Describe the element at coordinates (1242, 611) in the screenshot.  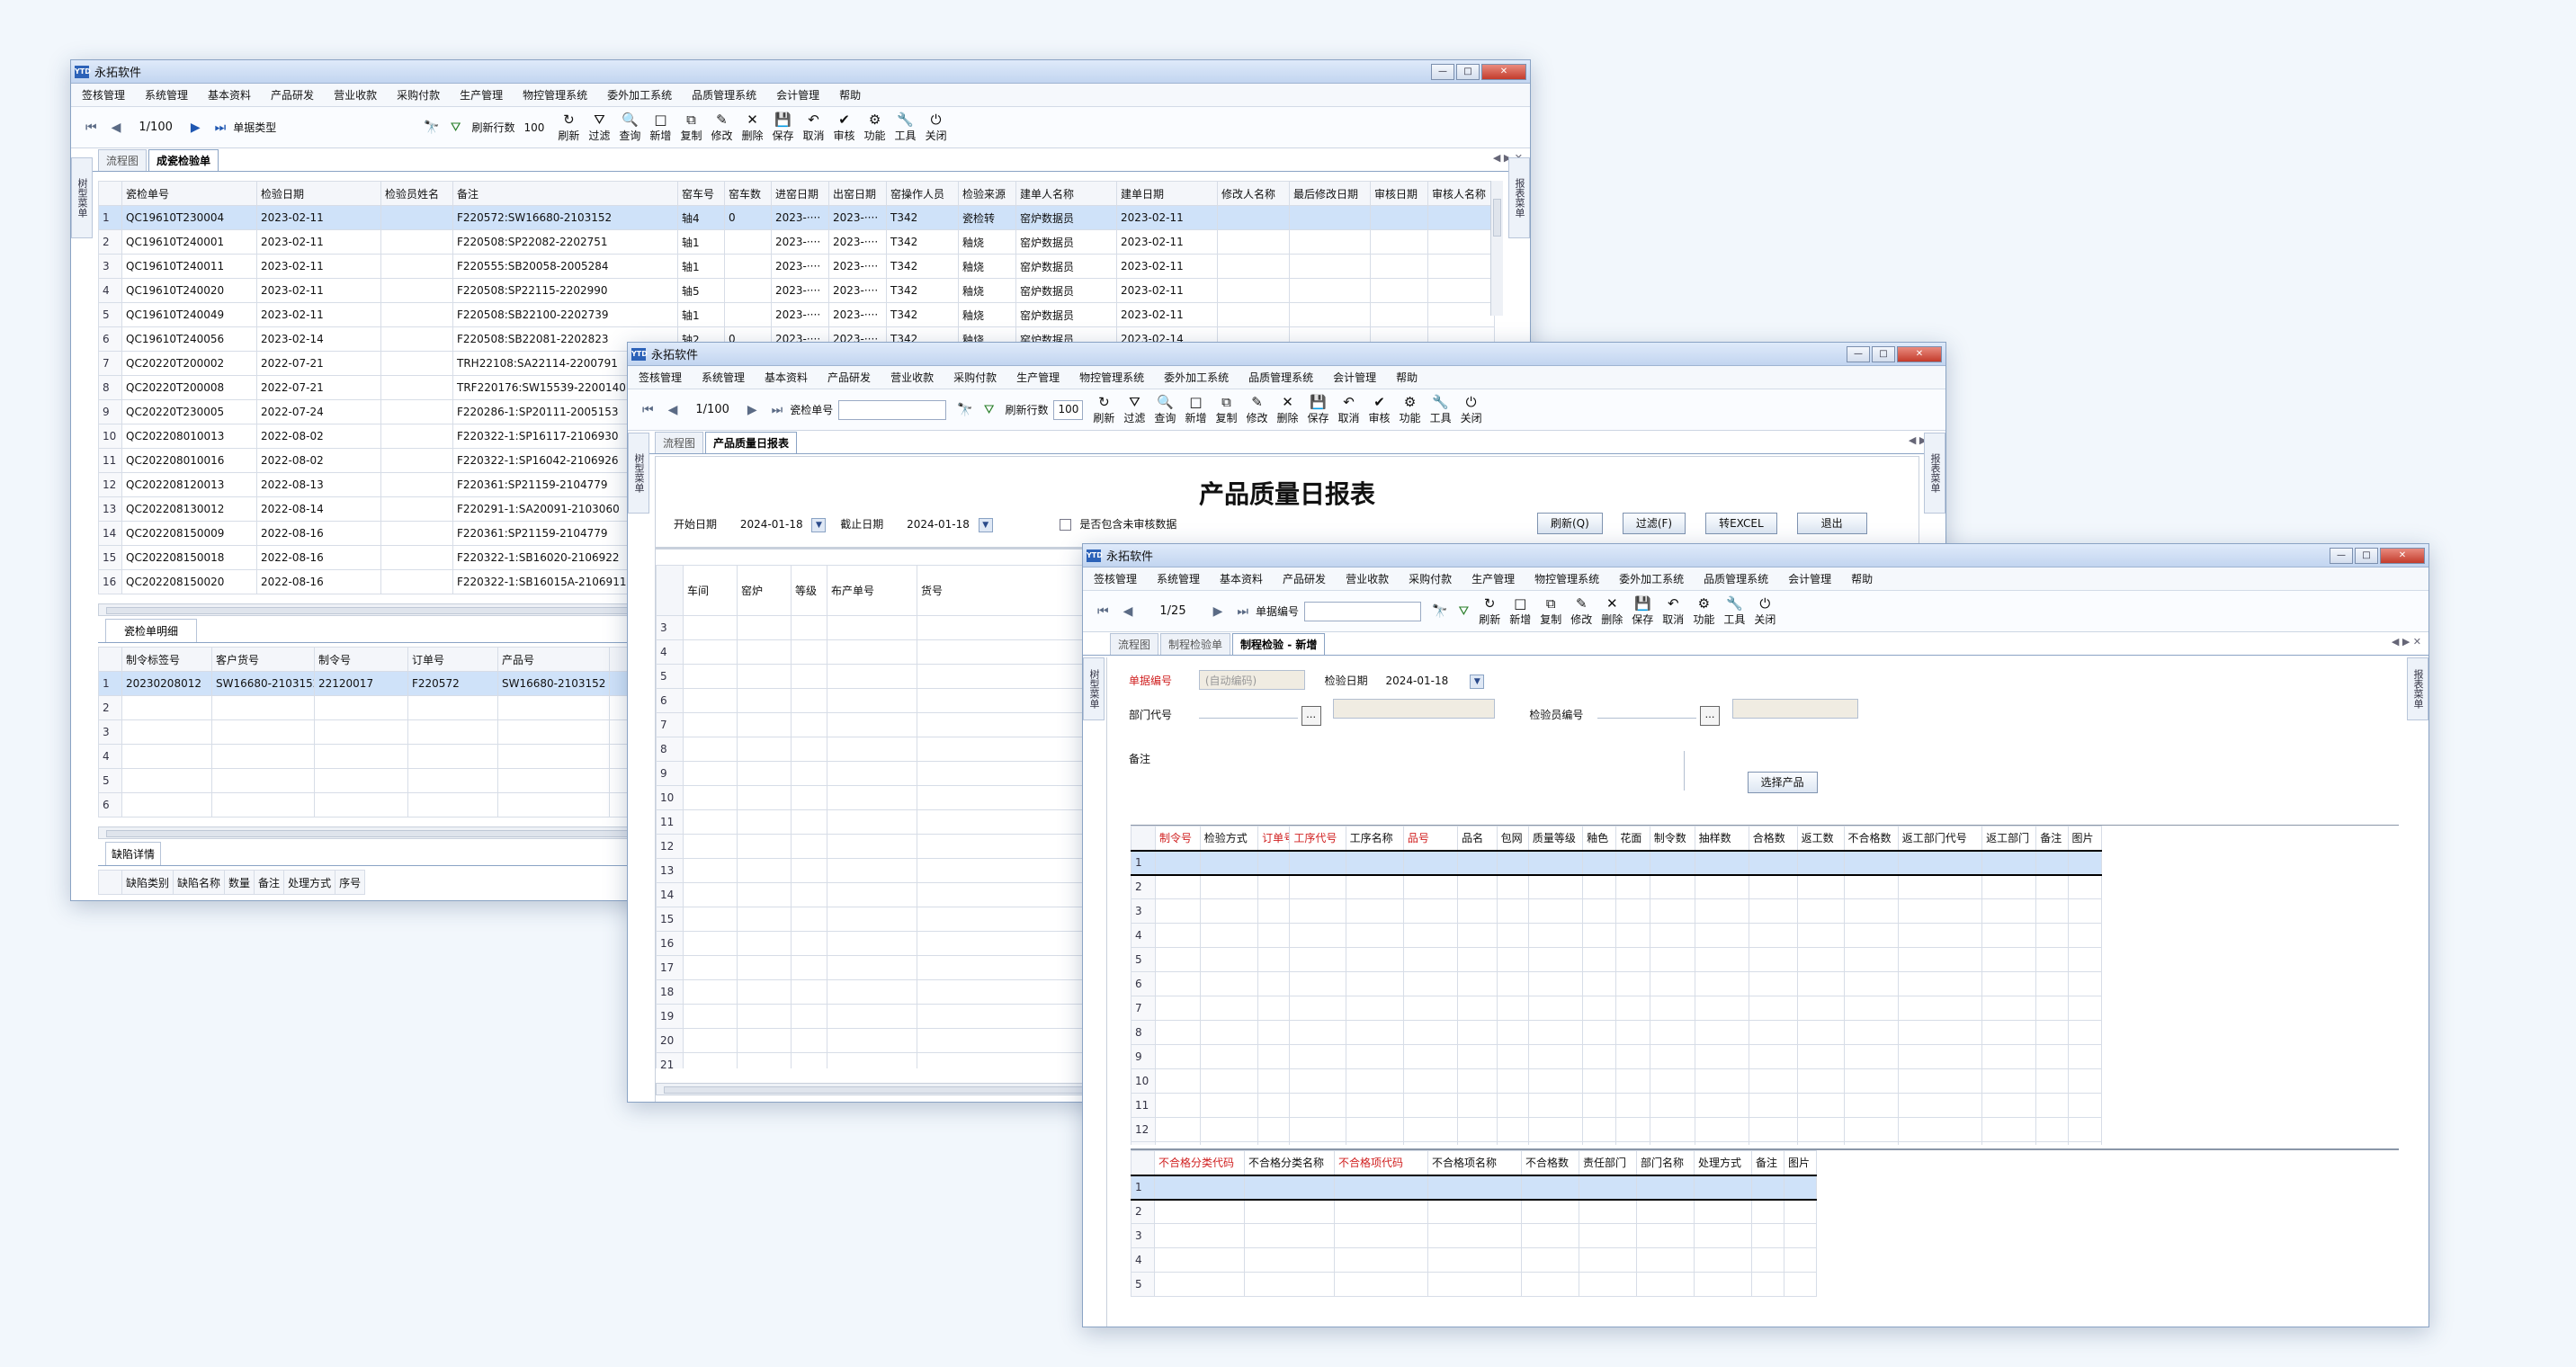
I see `last-page-icon: ⏭` at that location.